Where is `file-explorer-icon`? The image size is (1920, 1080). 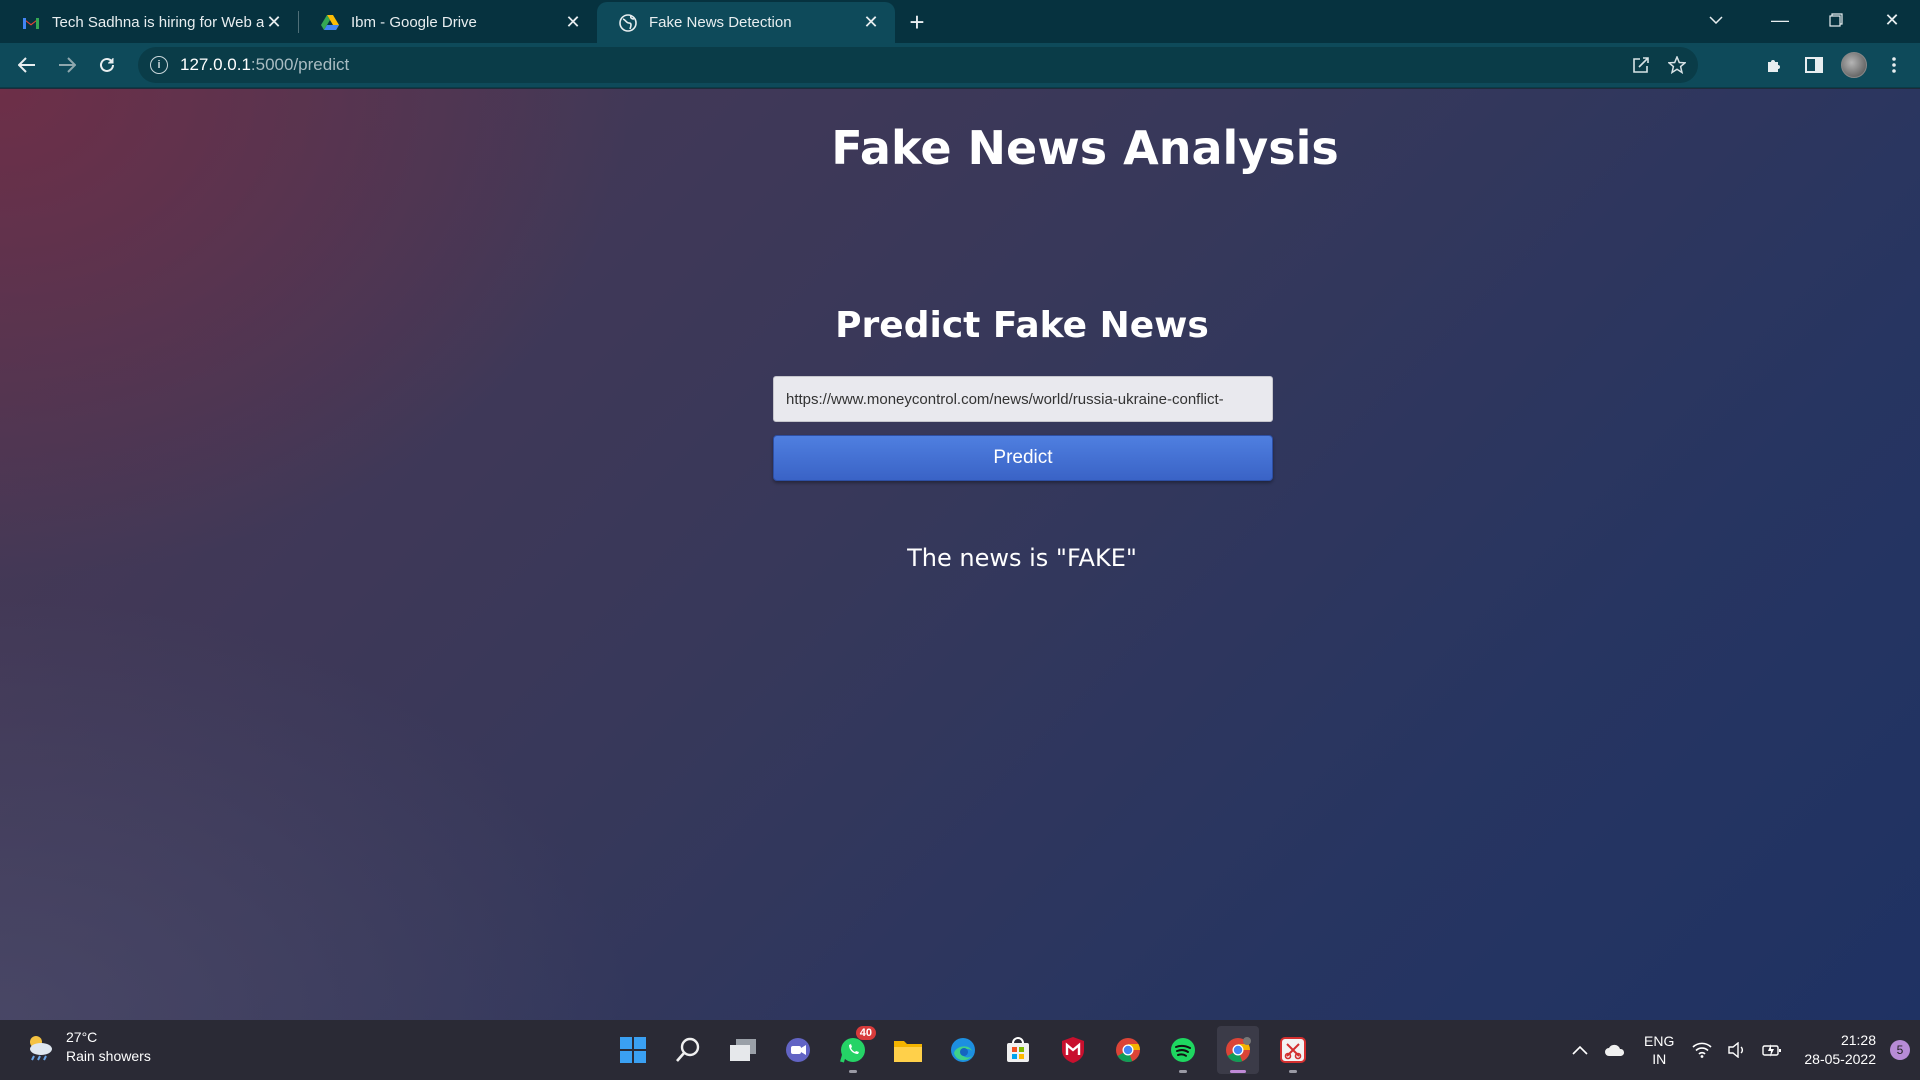 file-explorer-icon is located at coordinates (908, 1050).